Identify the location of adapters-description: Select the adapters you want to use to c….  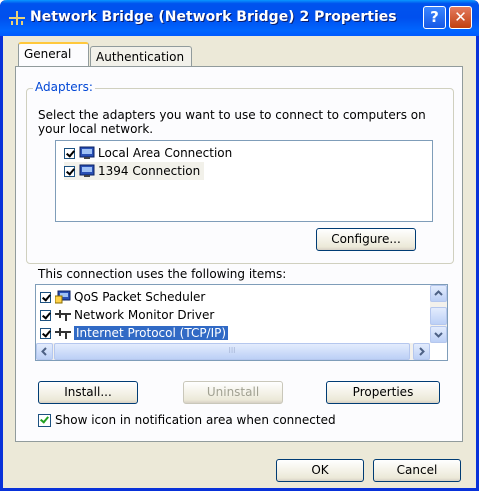
(232, 122).